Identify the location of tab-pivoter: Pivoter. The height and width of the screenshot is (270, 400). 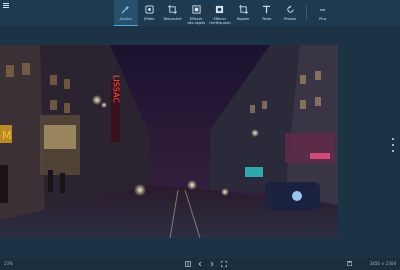
(291, 13).